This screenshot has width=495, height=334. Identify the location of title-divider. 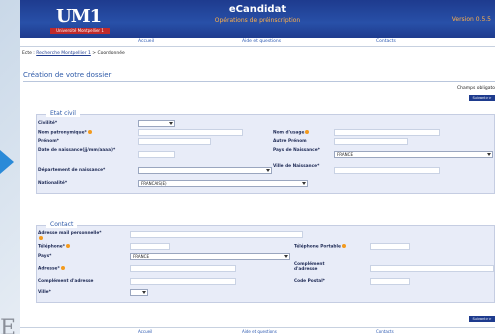
(259, 81).